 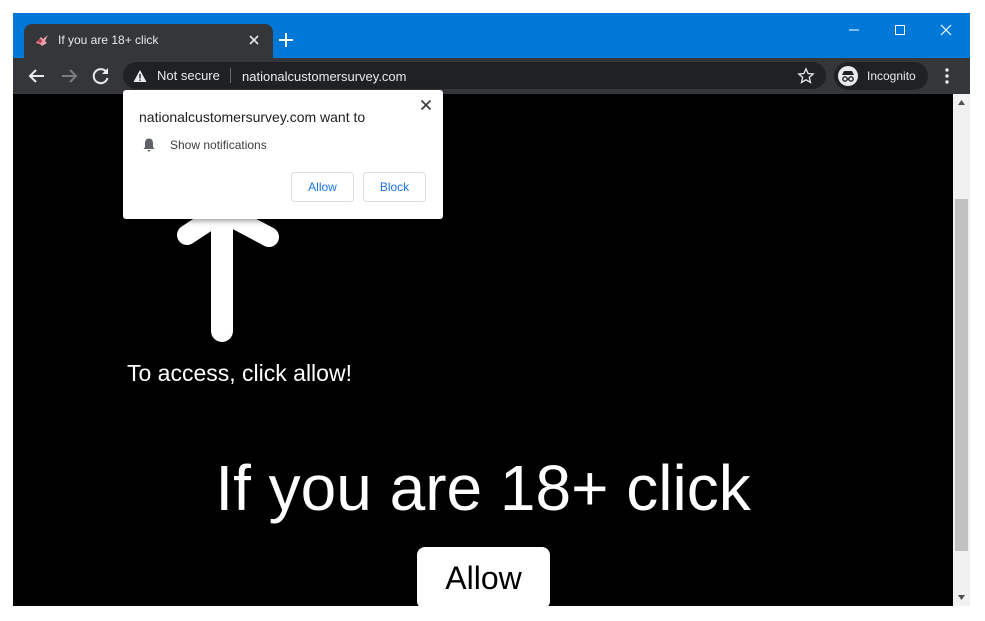 I want to click on vertical-scrollbar, so click(x=961, y=350).